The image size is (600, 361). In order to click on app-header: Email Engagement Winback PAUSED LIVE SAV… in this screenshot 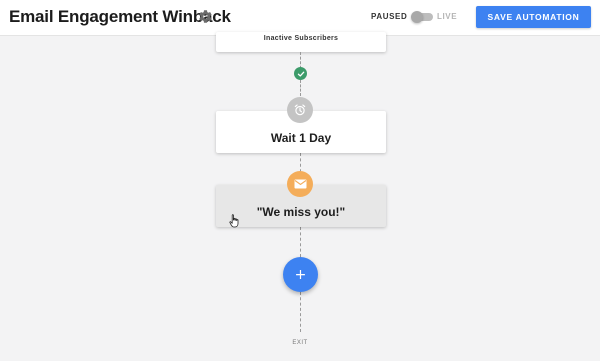, I will do `click(300, 18)`.